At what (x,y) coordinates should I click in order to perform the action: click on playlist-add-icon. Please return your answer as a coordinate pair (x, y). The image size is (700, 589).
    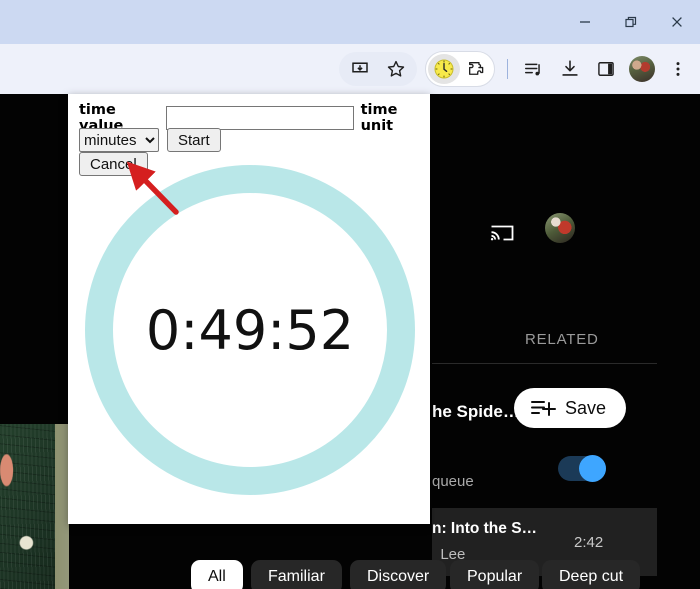
    Looking at the image, I should click on (543, 408).